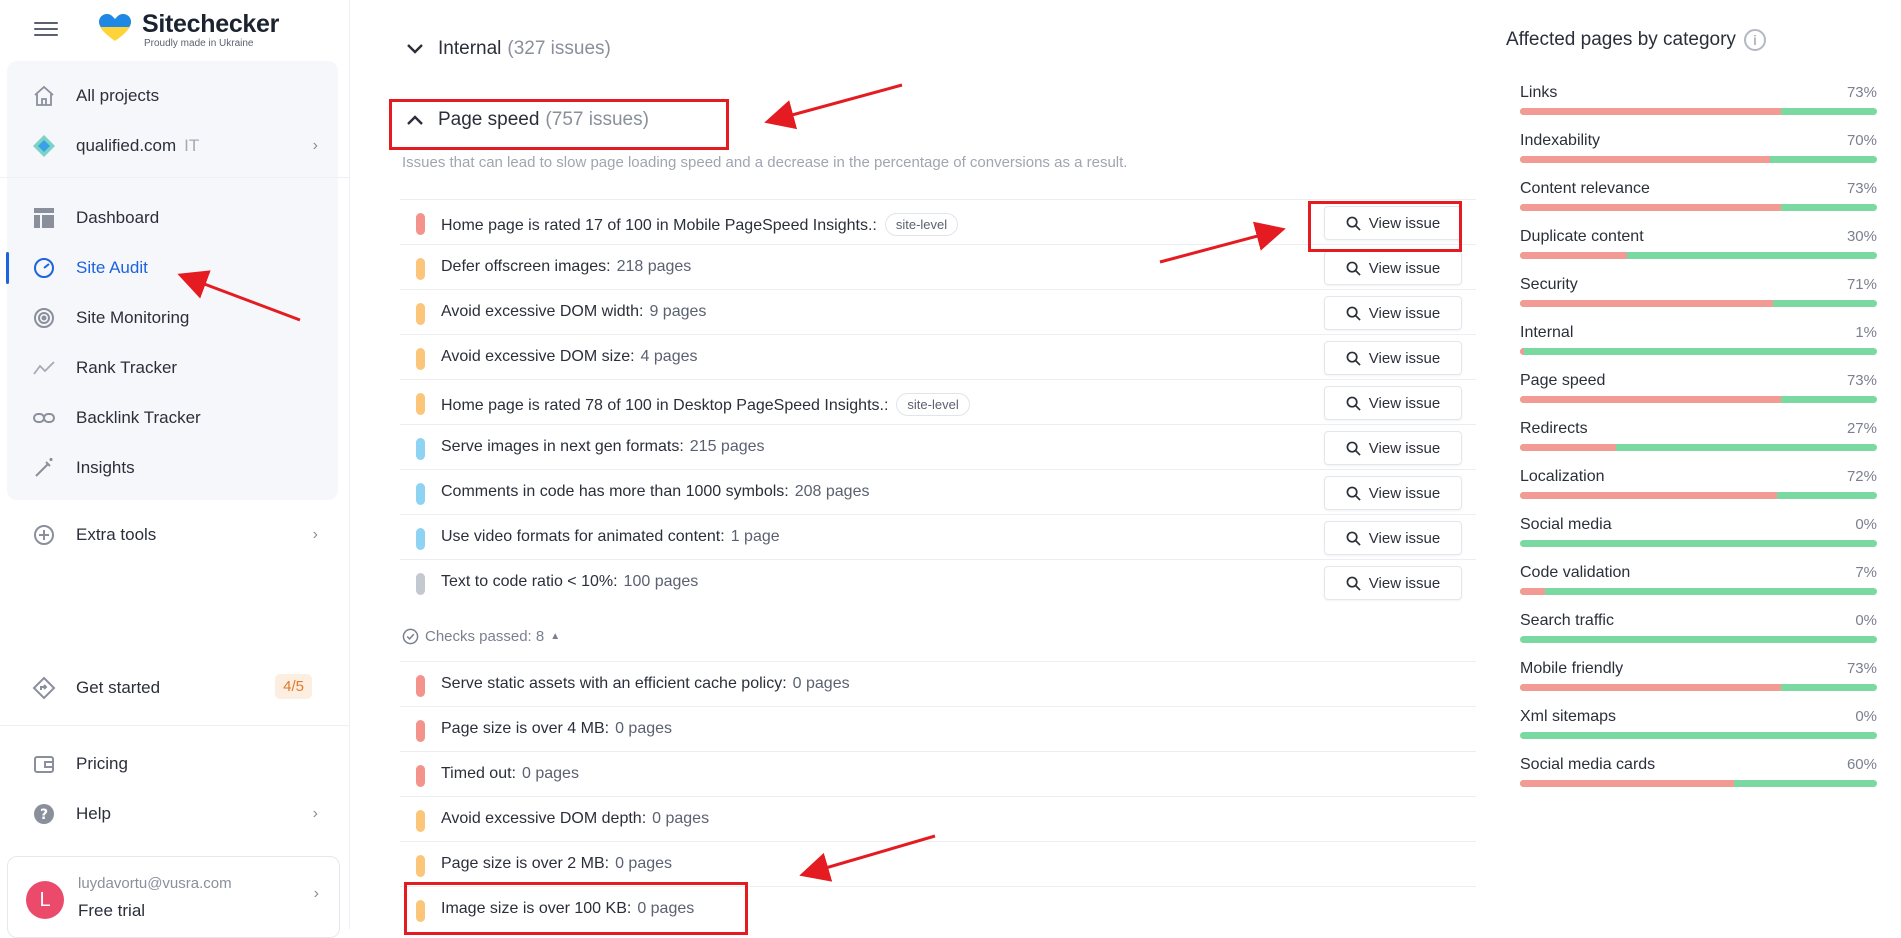 This screenshot has width=1901, height=938. I want to click on sidebar-item-project: qualified.com IT ›, so click(172, 146).